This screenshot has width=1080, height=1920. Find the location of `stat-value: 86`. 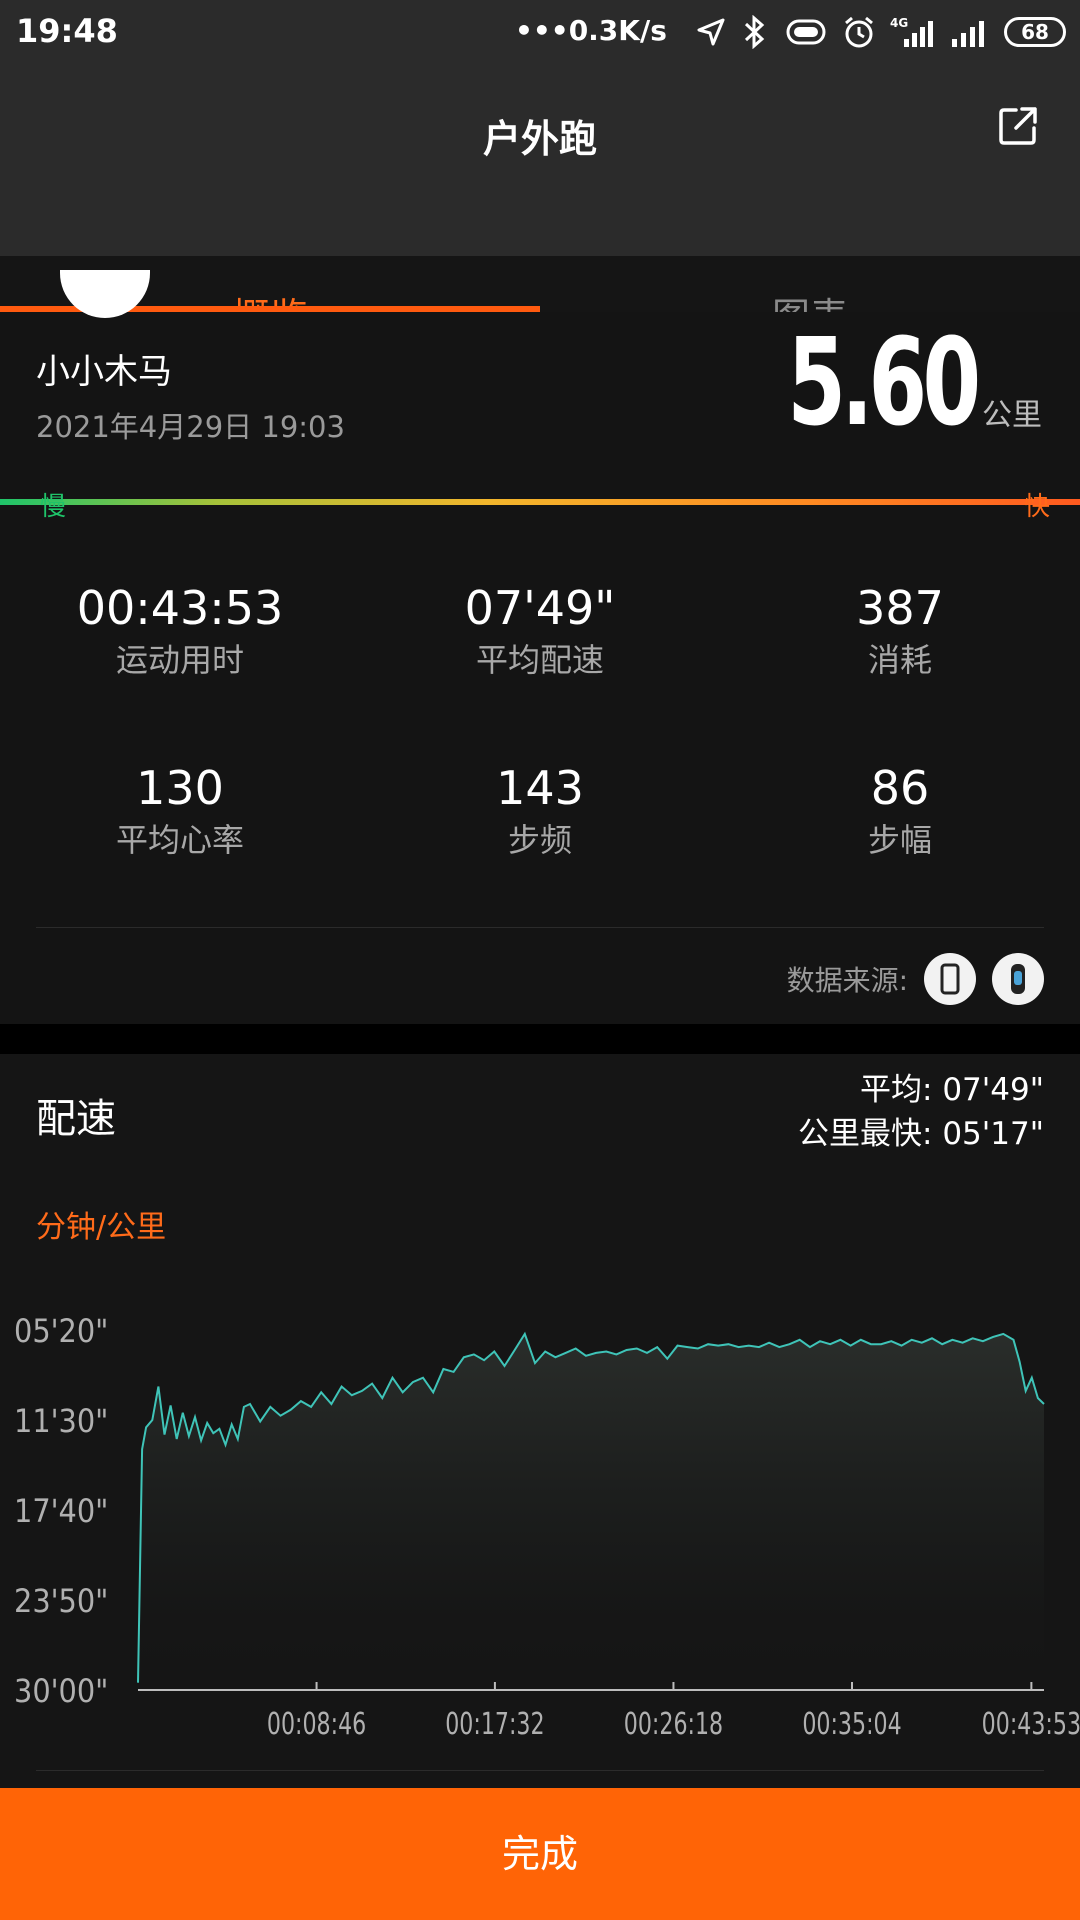

stat-value: 86 is located at coordinates (900, 788).